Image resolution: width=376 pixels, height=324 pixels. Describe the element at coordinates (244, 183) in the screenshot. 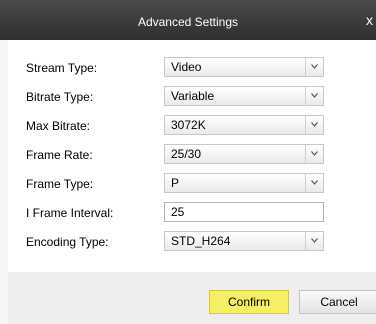

I see `frame-type-select: P` at that location.